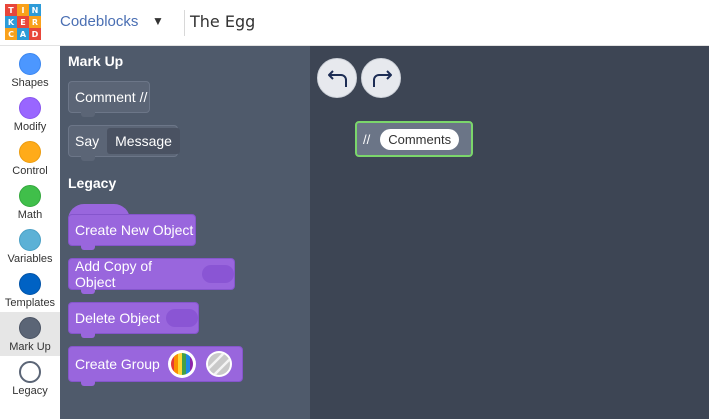 The height and width of the screenshot is (419, 709). I want to click on workspace-comment-block: // Comments, so click(414, 139).